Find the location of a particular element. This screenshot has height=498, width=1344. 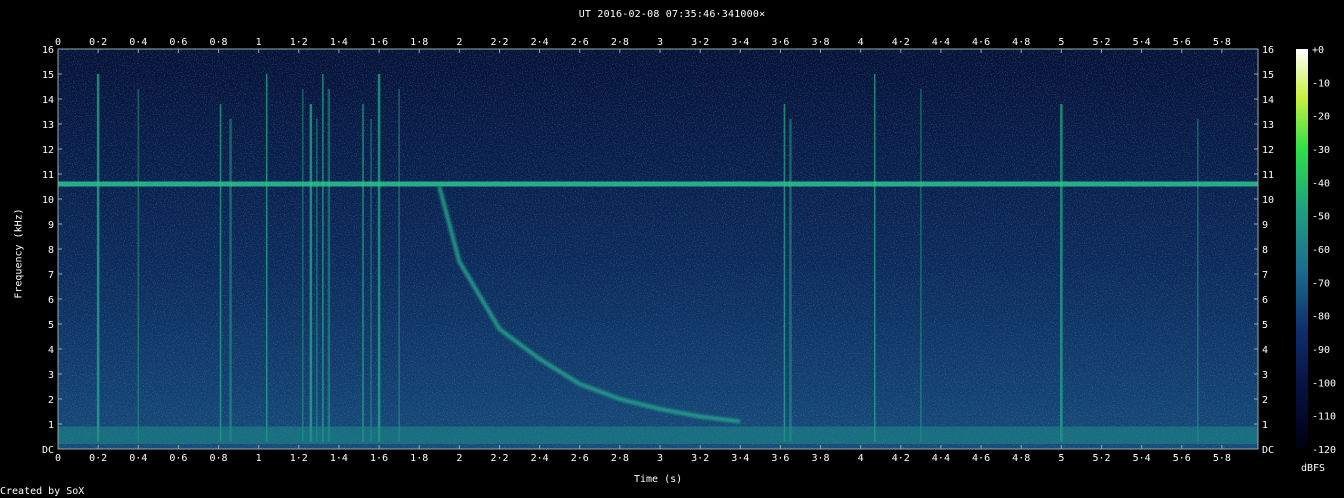

colorbar-tick-label: -110 is located at coordinates (1324, 417).